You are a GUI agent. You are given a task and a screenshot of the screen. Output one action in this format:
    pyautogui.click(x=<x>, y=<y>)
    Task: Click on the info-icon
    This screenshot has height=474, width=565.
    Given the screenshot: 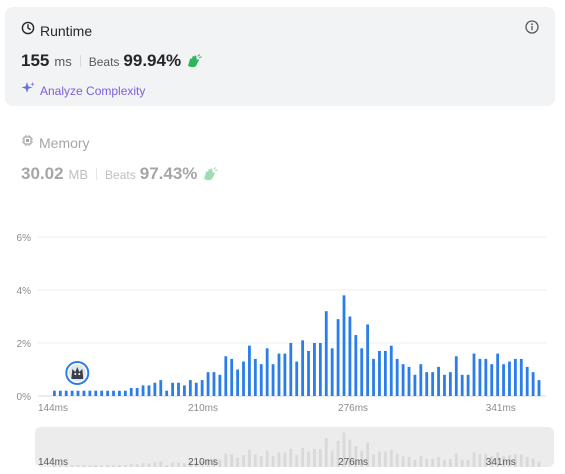 What is the action you would take?
    pyautogui.click(x=532, y=27)
    